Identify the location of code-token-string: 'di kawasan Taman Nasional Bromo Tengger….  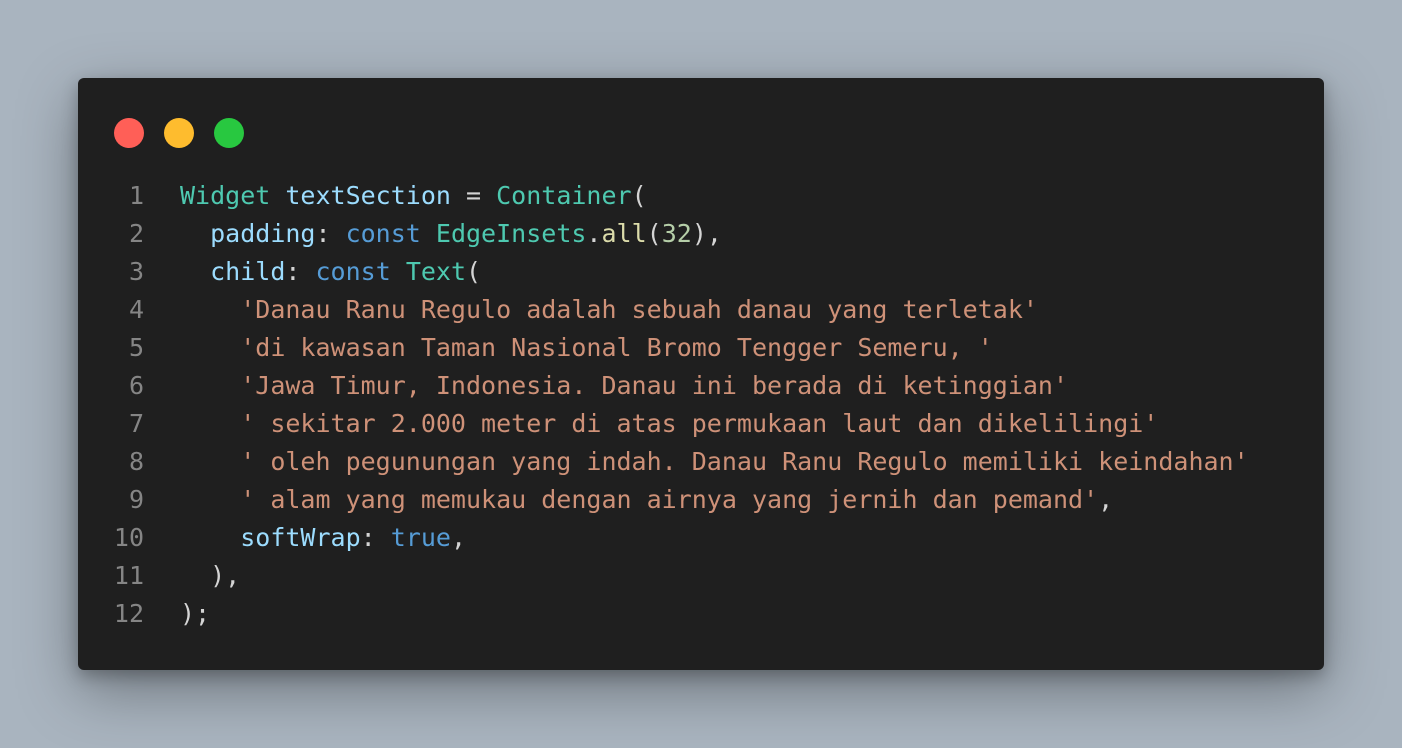
(616, 347).